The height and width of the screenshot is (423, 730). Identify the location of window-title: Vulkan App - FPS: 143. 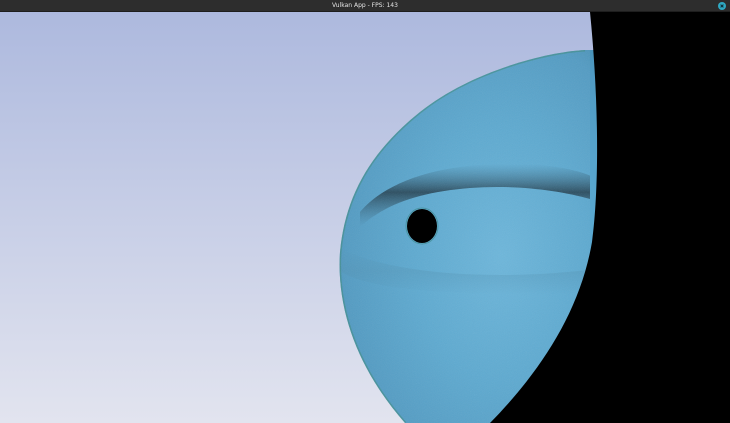
(365, 5).